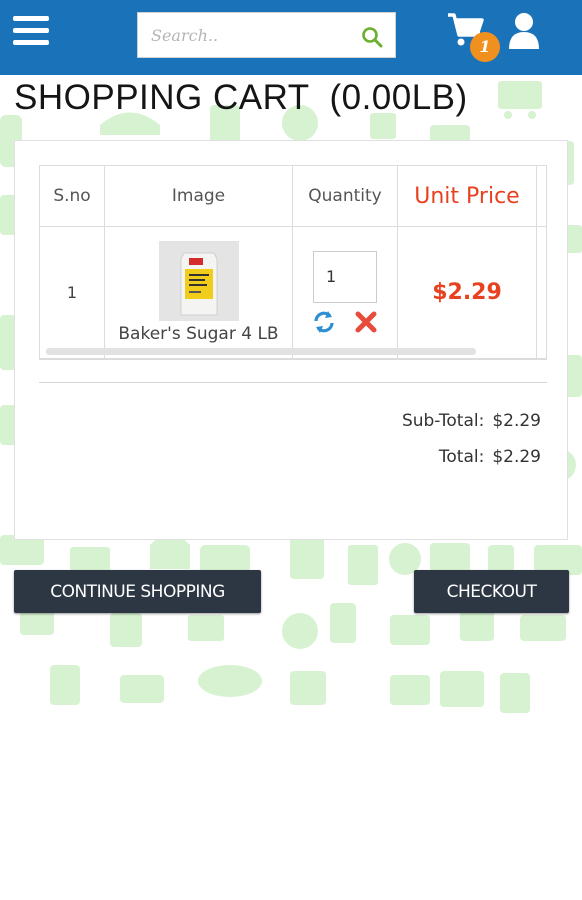  Describe the element at coordinates (541, 196) in the screenshot. I see `column-header-overflow` at that location.